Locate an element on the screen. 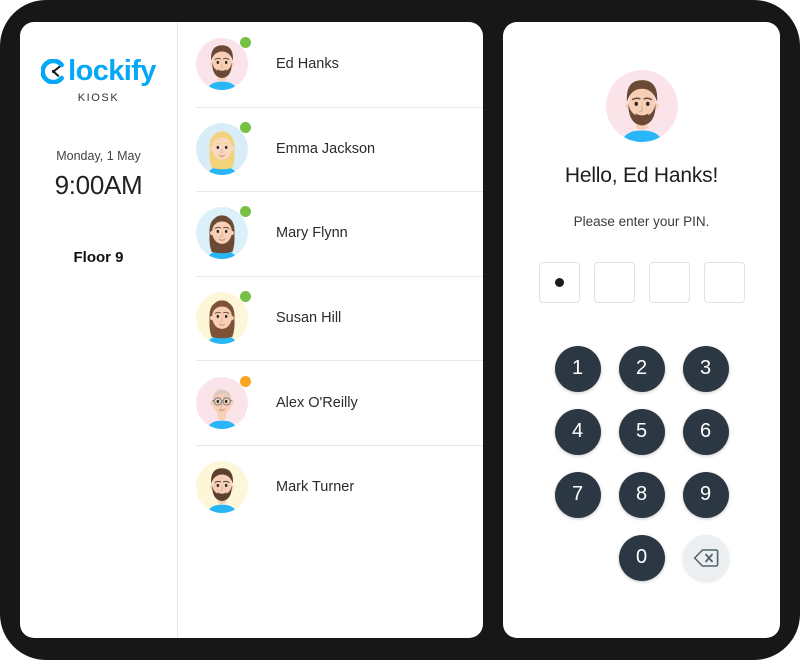  user-list-item: Mary Flynn is located at coordinates (330, 233).